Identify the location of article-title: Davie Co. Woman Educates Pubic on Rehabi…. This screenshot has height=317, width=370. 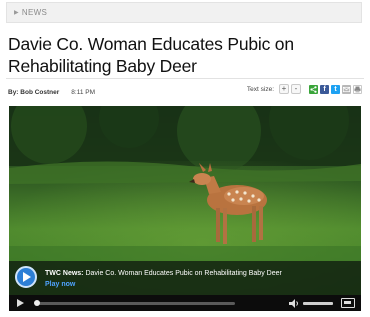
(151, 55).